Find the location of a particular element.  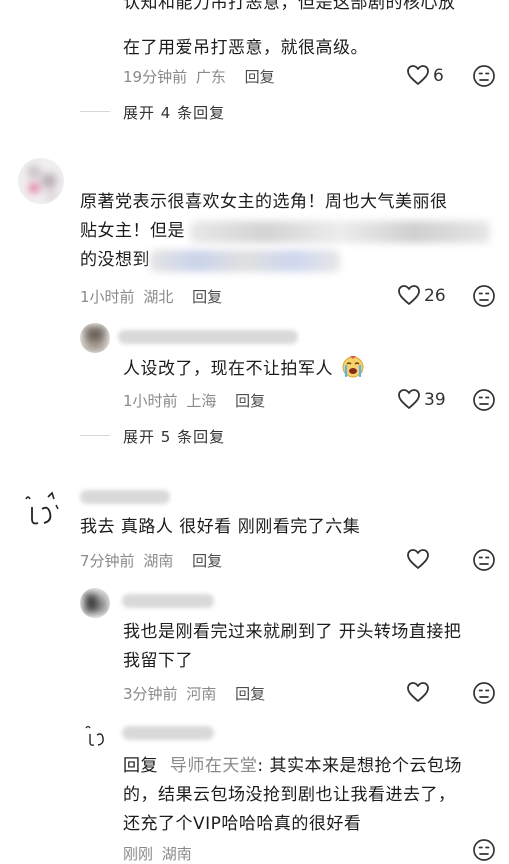

reply-2-1-location: 上海 is located at coordinates (201, 401).